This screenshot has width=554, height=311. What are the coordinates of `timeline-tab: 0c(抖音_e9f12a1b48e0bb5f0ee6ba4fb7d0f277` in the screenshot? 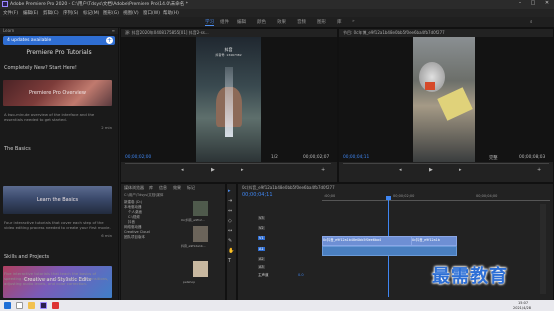 It's located at (342, 188).